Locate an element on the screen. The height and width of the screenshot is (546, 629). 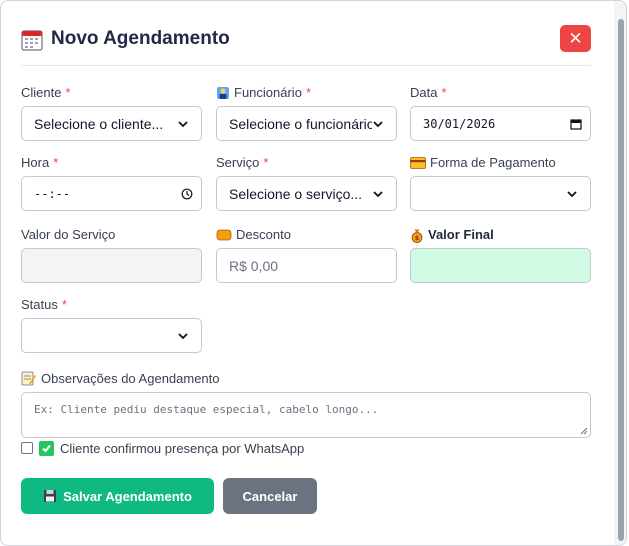
close-button: ✕ is located at coordinates (575, 38).